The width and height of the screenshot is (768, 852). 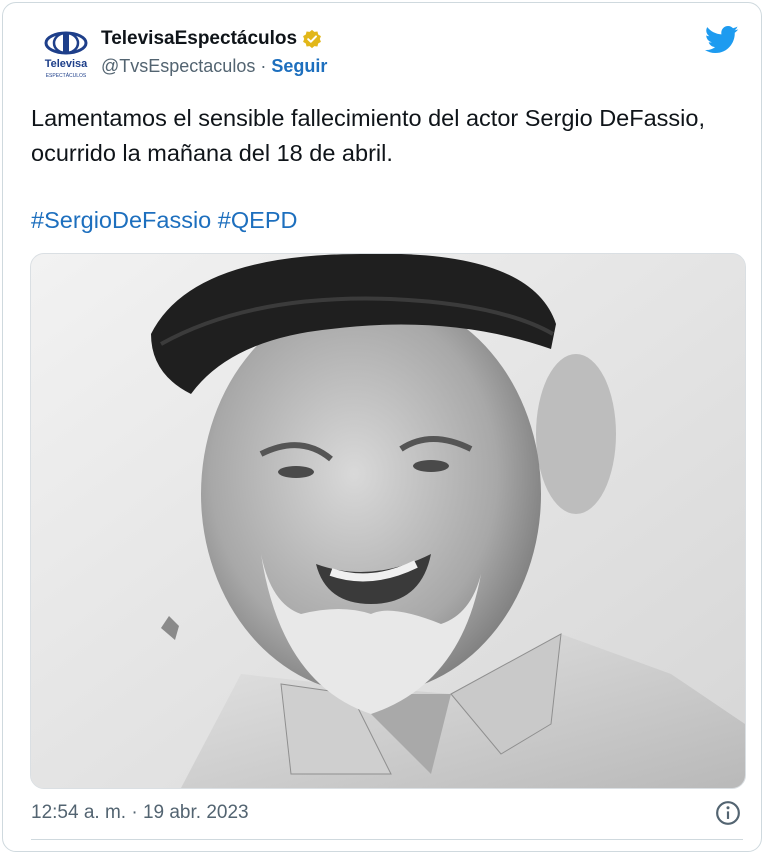 What do you see at coordinates (121, 220) in the screenshot?
I see `hashtag-link: #SergioDeFassio` at bounding box center [121, 220].